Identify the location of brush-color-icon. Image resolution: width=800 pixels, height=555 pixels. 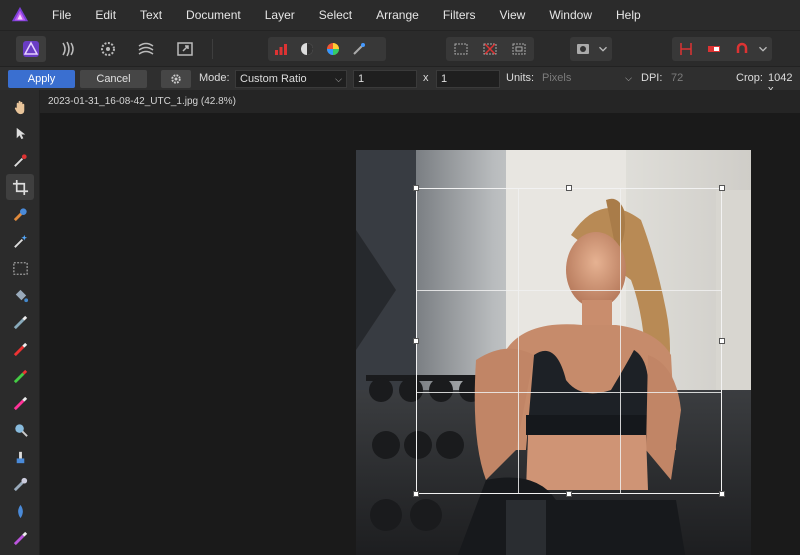
(20, 376).